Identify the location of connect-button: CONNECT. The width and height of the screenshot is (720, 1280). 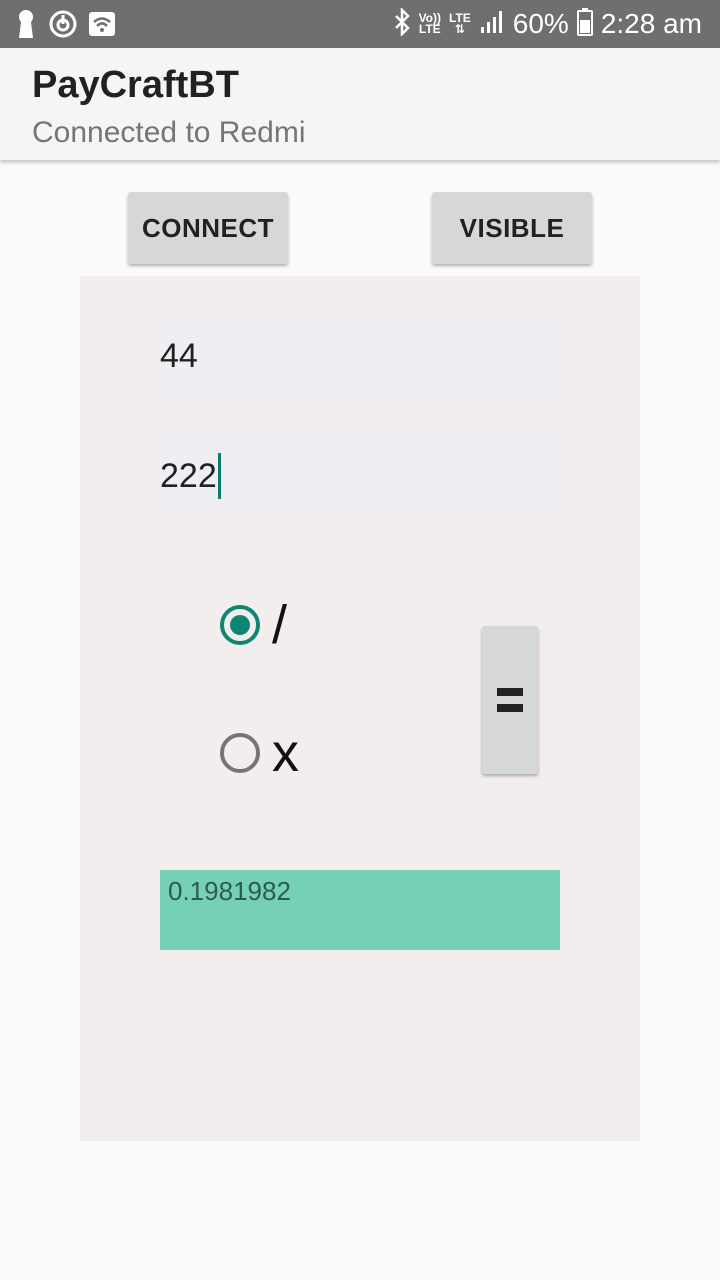
(208, 228).